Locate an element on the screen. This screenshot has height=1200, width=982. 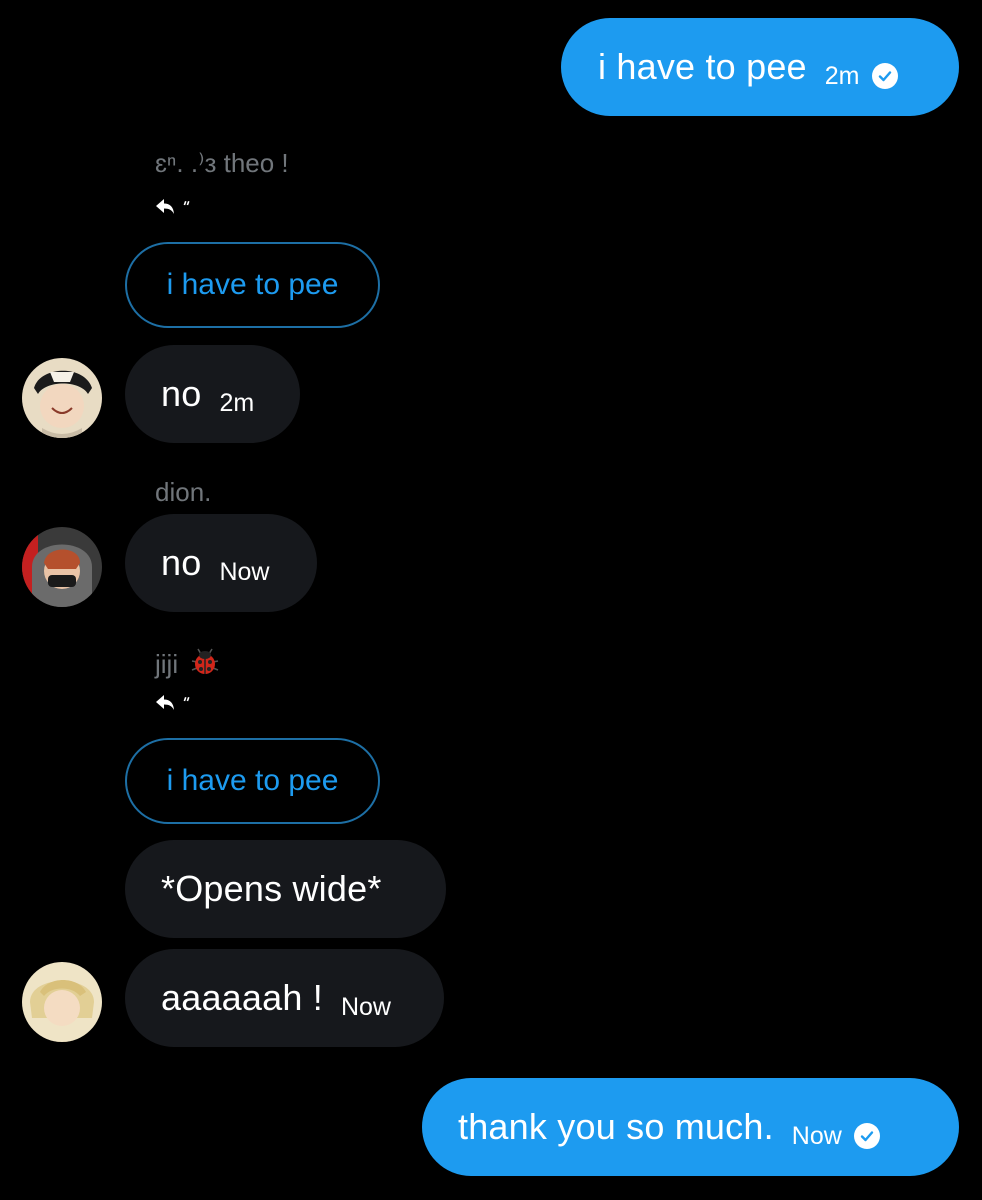
sender-name-text: jiji is located at coordinates (167, 664).